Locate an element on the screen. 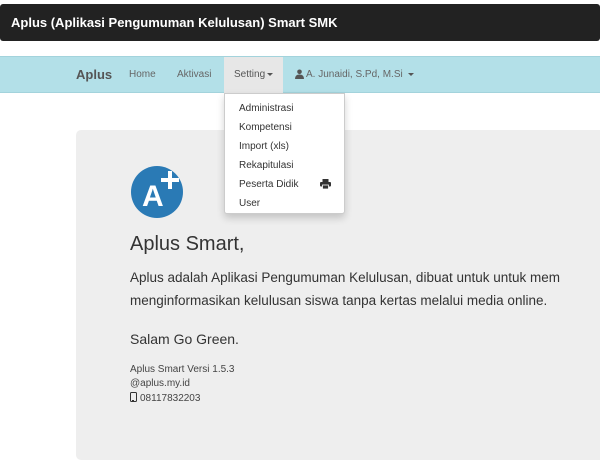  website-text: @aplus.my.id is located at coordinates (160, 383).